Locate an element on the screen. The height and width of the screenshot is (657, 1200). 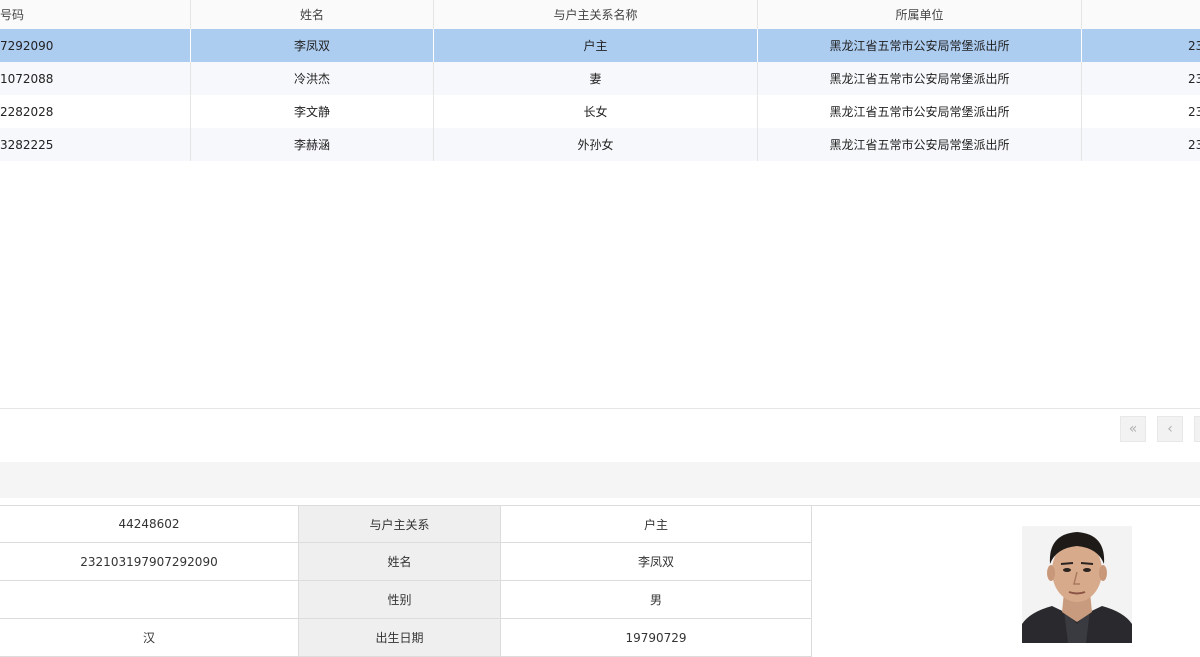
table-row: 7292090 李凤双 户主 黑龙江省五常市公安局常堡派出所 230184 is located at coordinates (600, 45).